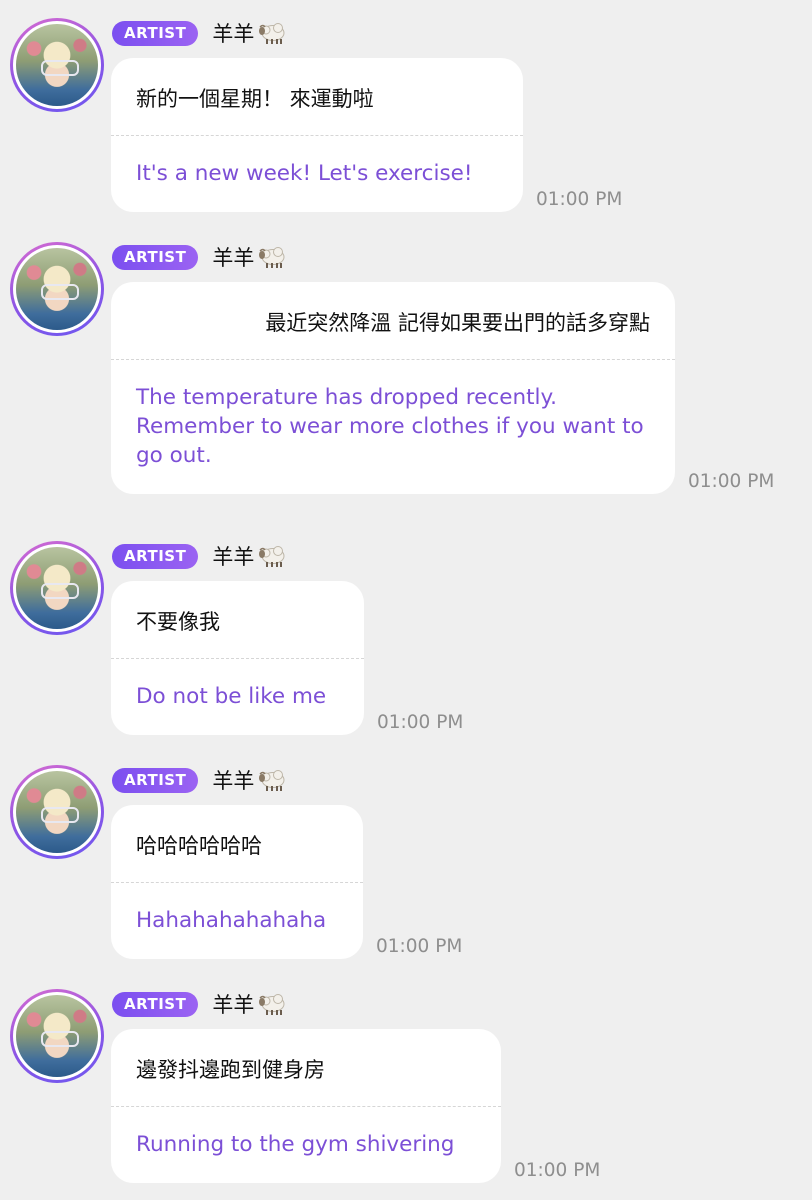  Describe the element at coordinates (231, 920) in the screenshot. I see `translated-text: Hahahahahahaha` at that location.